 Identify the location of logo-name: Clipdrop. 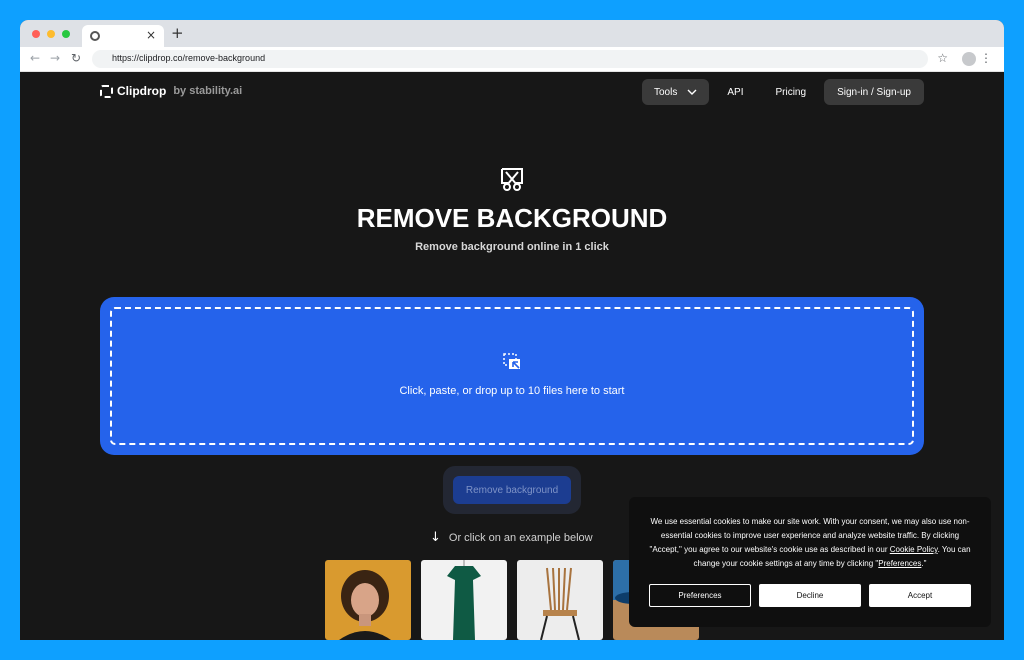
(142, 91).